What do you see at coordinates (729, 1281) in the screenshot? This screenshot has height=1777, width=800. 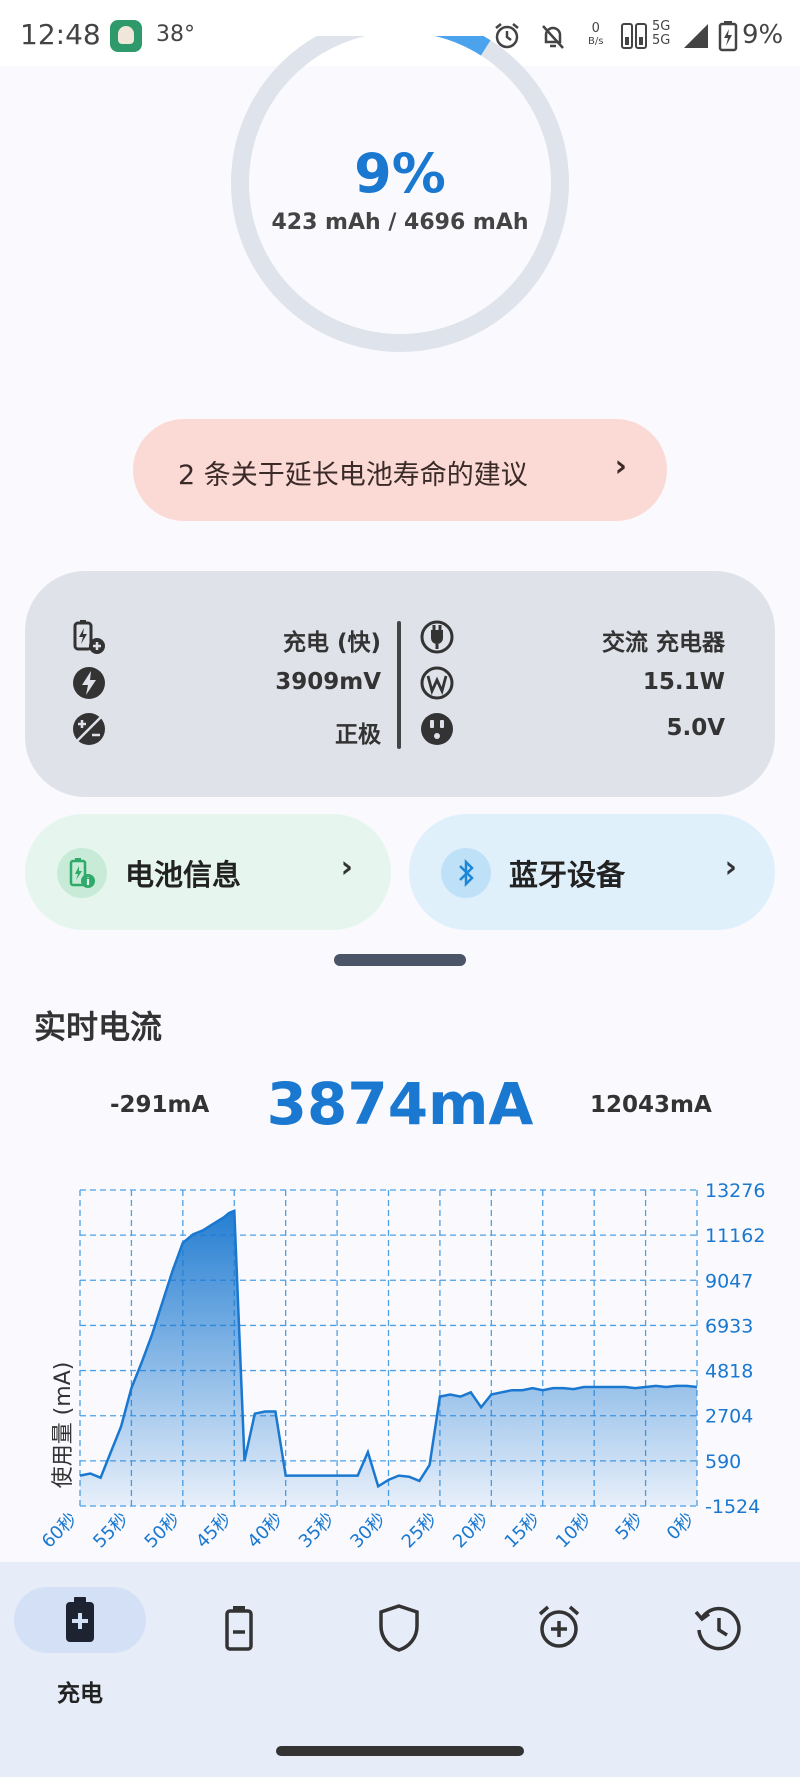 I see `y-tick-label: 9047` at bounding box center [729, 1281].